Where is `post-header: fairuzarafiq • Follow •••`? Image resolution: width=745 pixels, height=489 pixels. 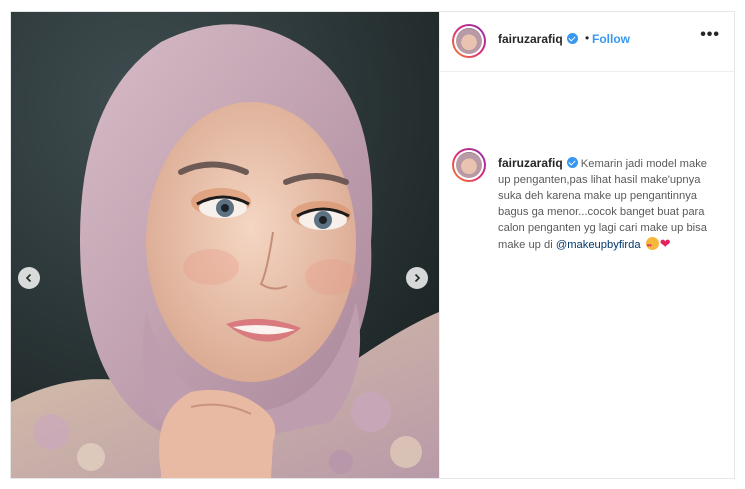 post-header: fairuzarafiq • Follow ••• is located at coordinates (587, 42).